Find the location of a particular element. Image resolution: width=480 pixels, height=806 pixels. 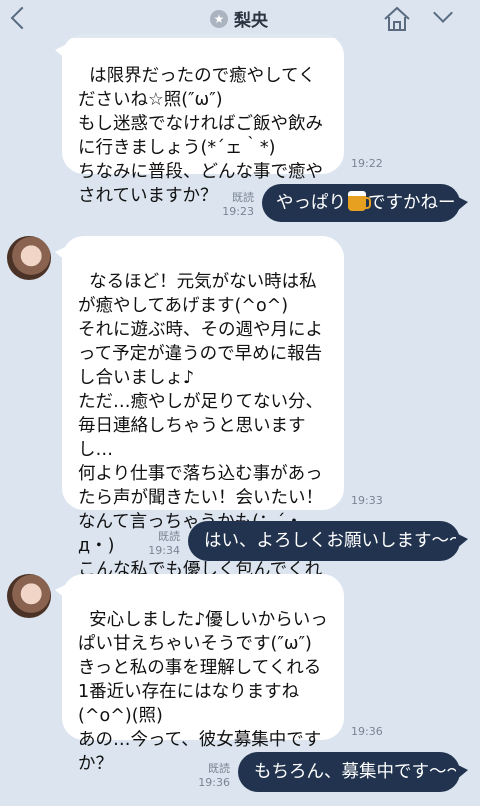

message-text: はい、よろしくお願いします〜〜 is located at coordinates (335, 541).